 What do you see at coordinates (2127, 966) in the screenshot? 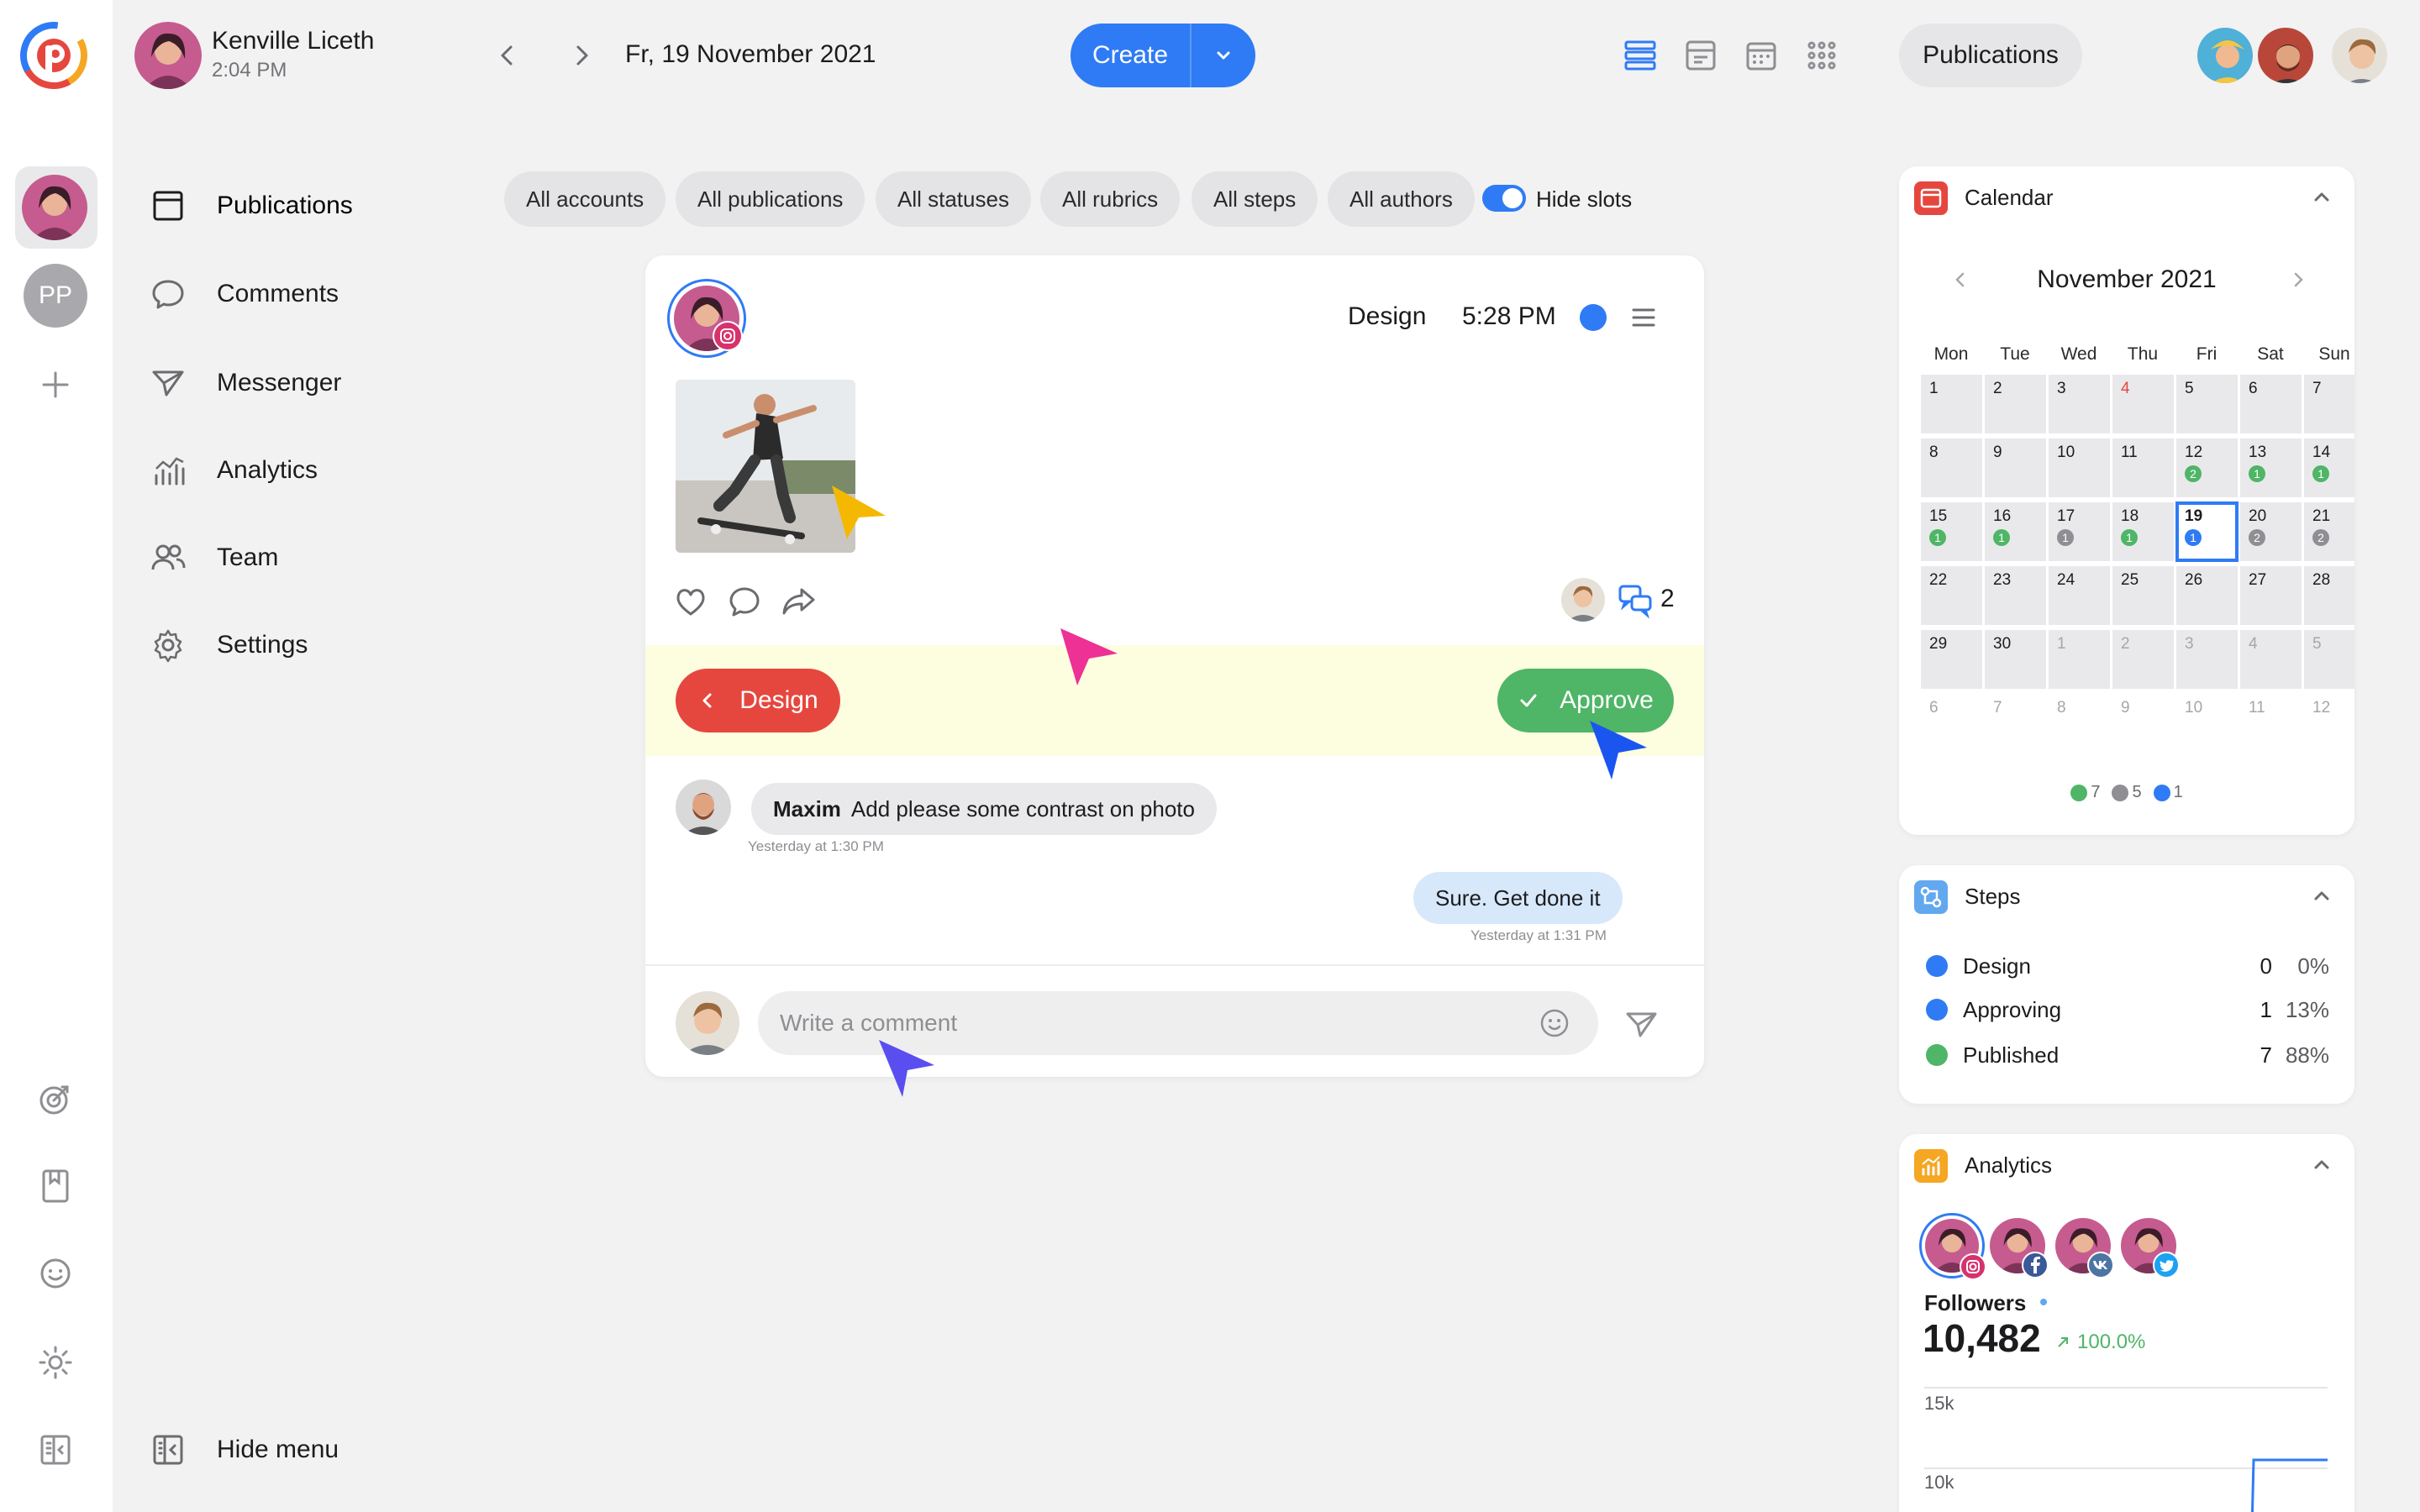
I see `step-row-design: Design 0 0%` at bounding box center [2127, 966].